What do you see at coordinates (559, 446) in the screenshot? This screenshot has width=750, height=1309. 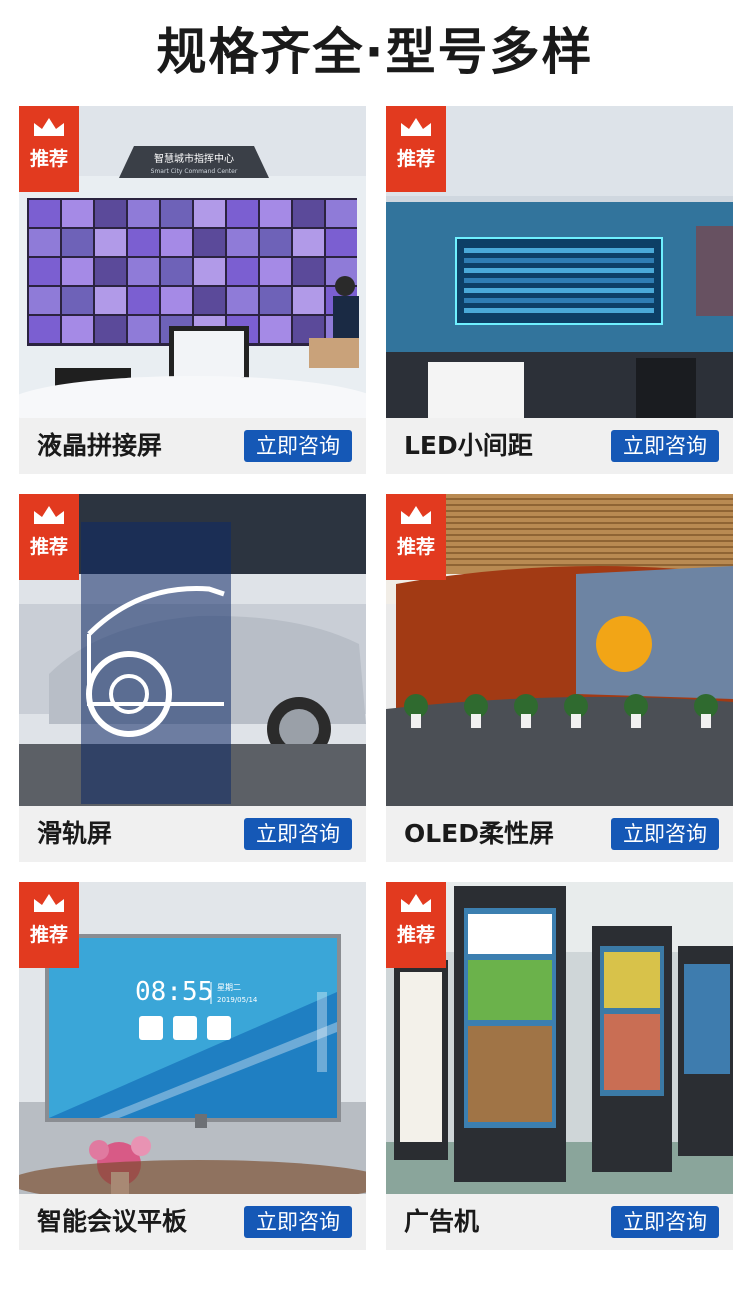 I see `card-caption: LED小间距 立即咨询` at bounding box center [559, 446].